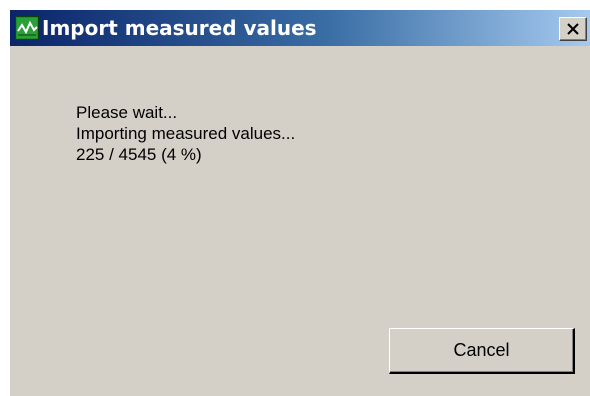 The image size is (590, 396). I want to click on dialog-title: Import measured values, so click(179, 28).